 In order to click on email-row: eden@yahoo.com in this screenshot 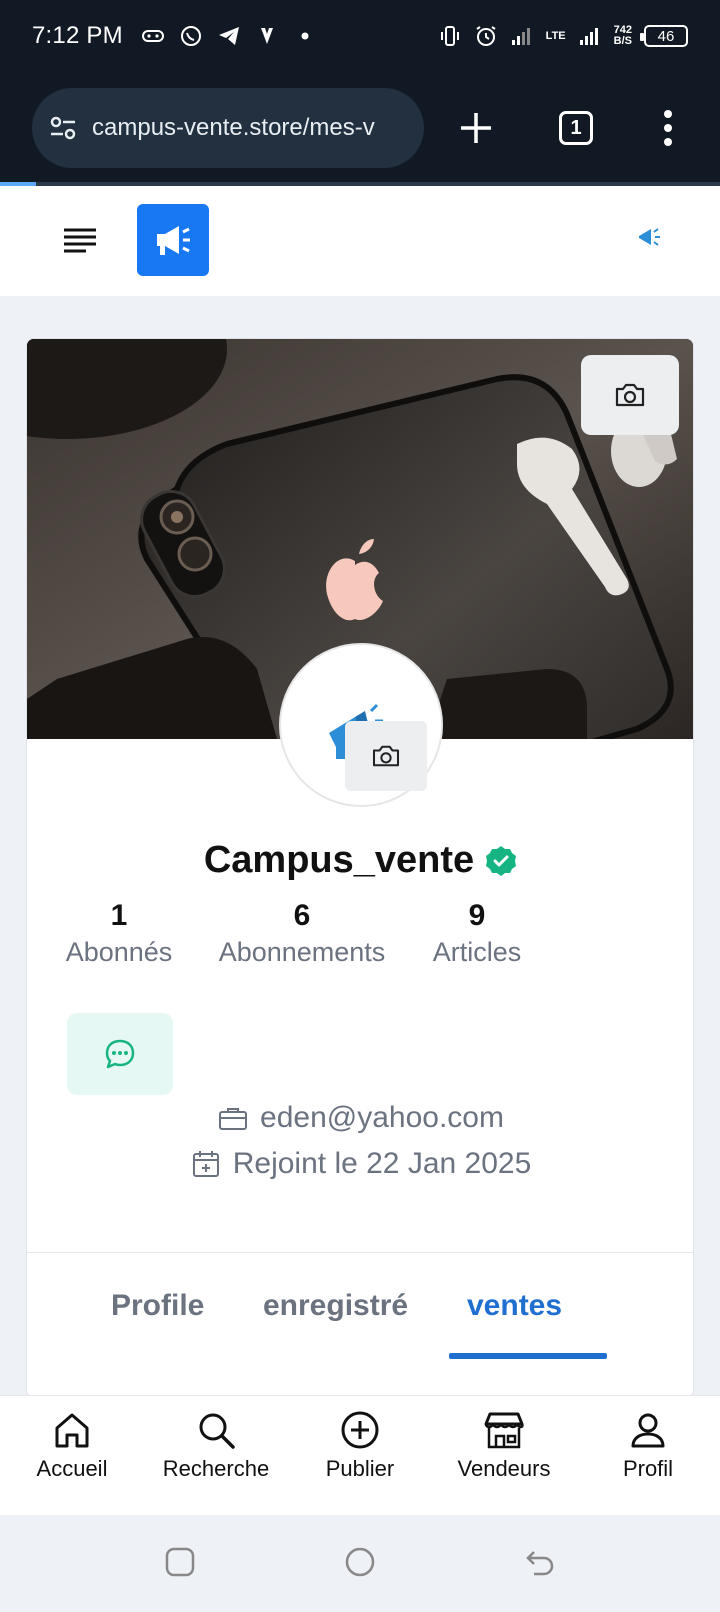, I will do `click(360, 1118)`.